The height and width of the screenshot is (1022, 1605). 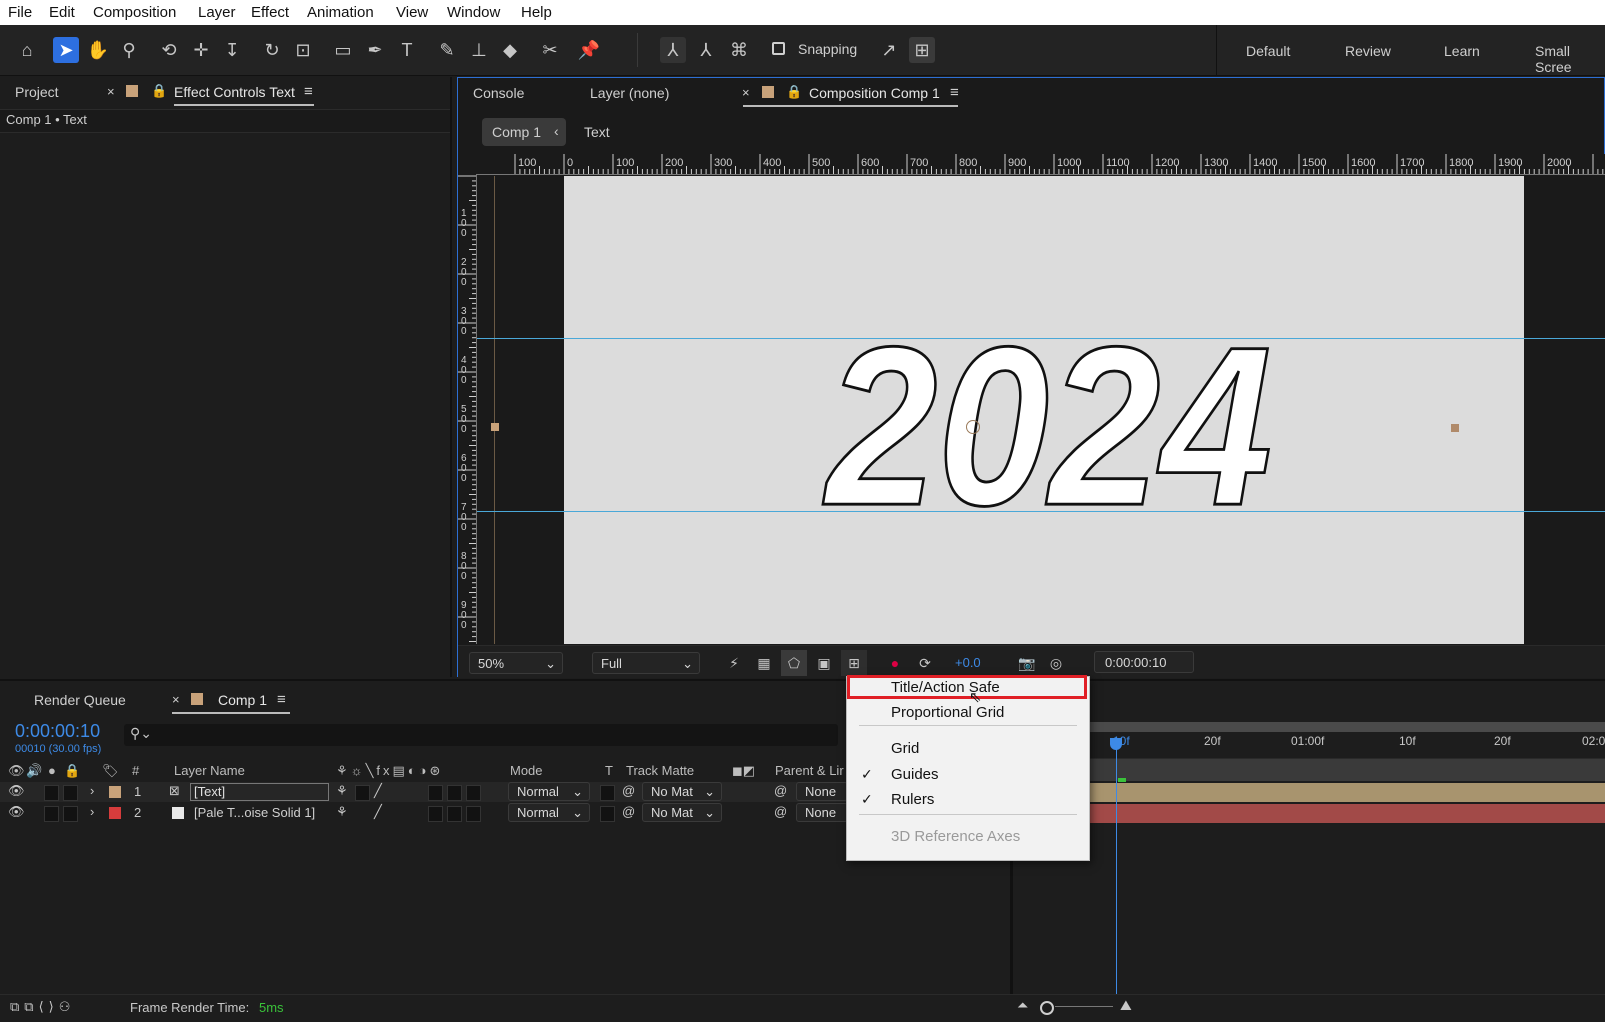 I want to click on local-axis-icon: ⅄, so click(x=673, y=50).